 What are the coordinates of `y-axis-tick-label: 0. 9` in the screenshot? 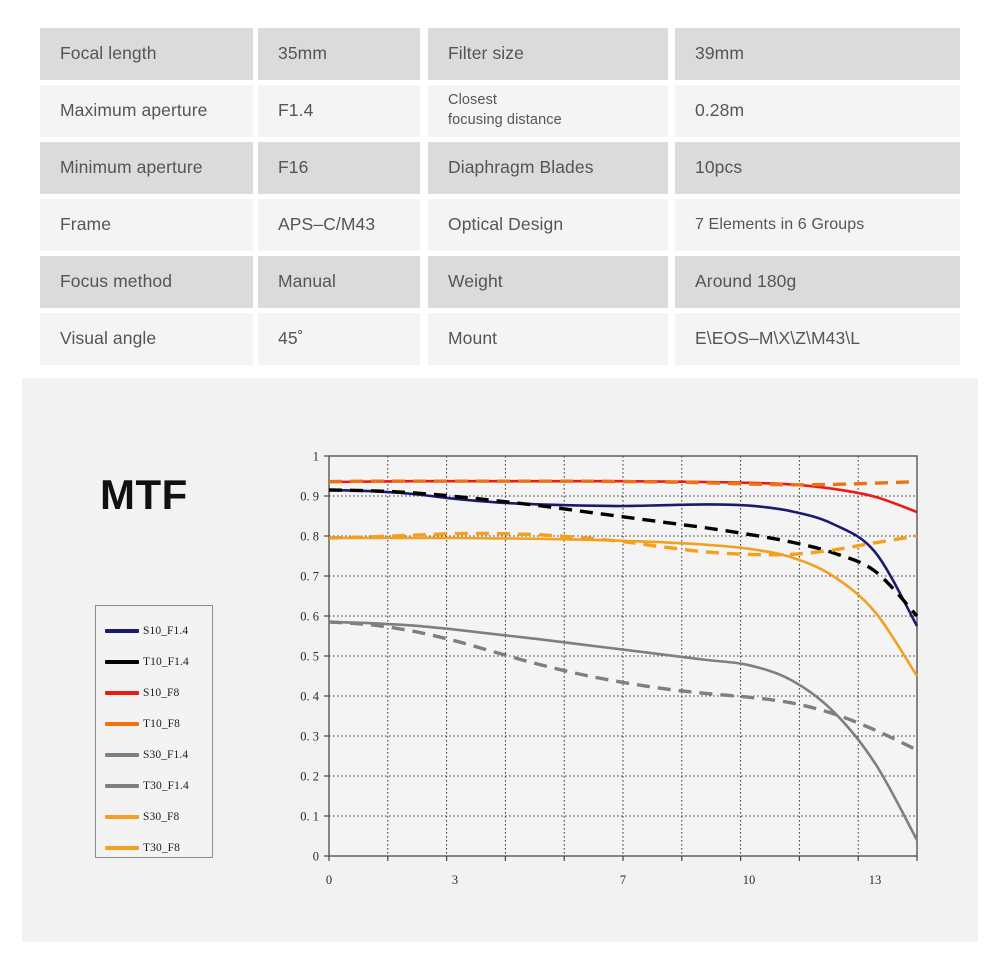 It's located at (309, 497).